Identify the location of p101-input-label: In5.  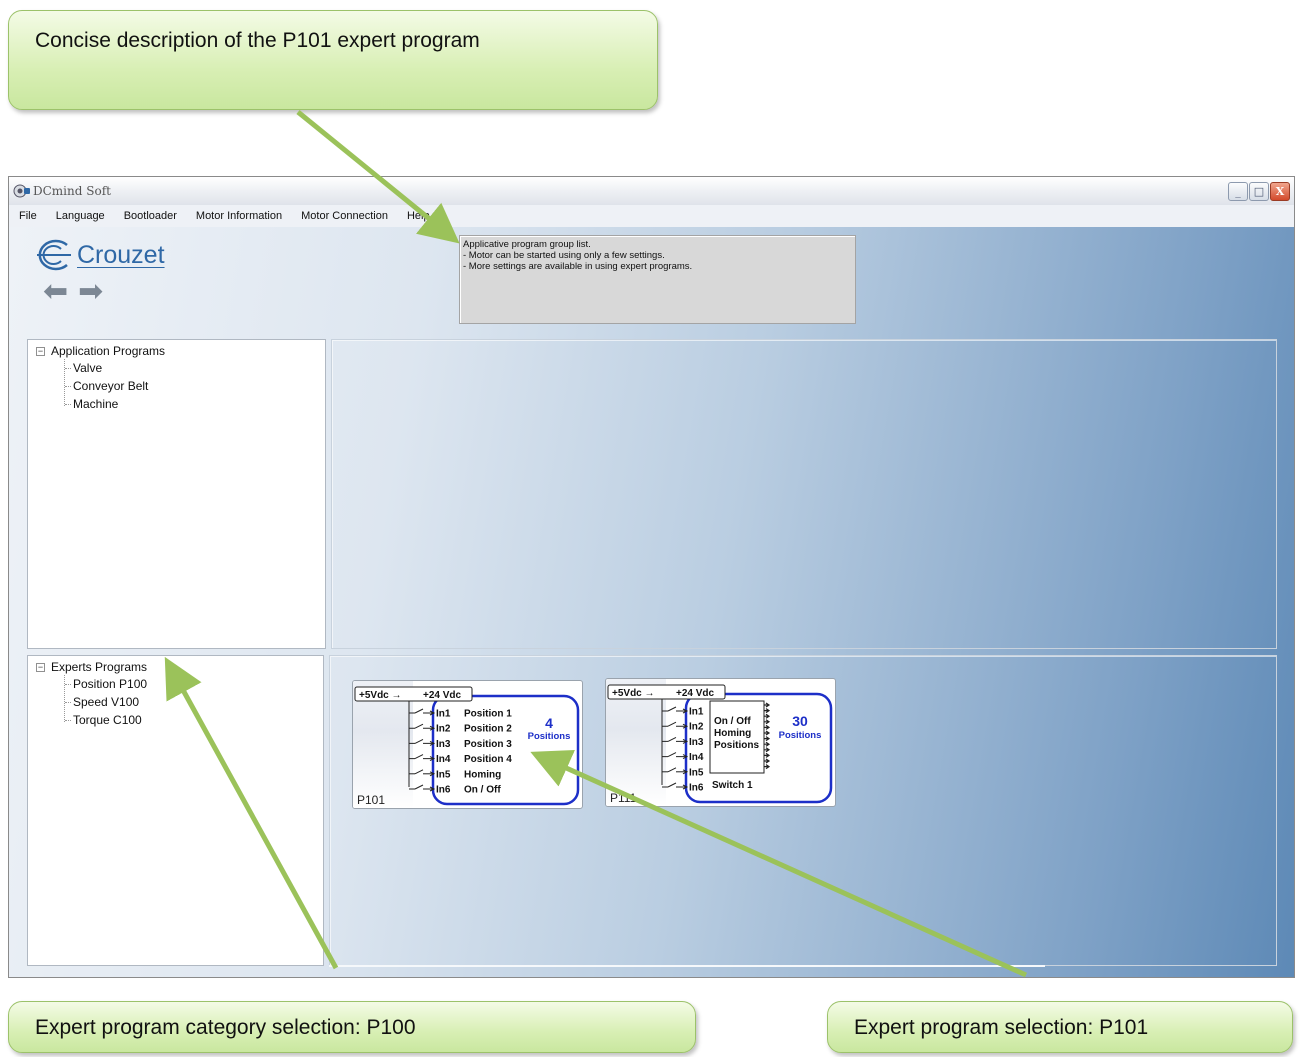
(443, 774).